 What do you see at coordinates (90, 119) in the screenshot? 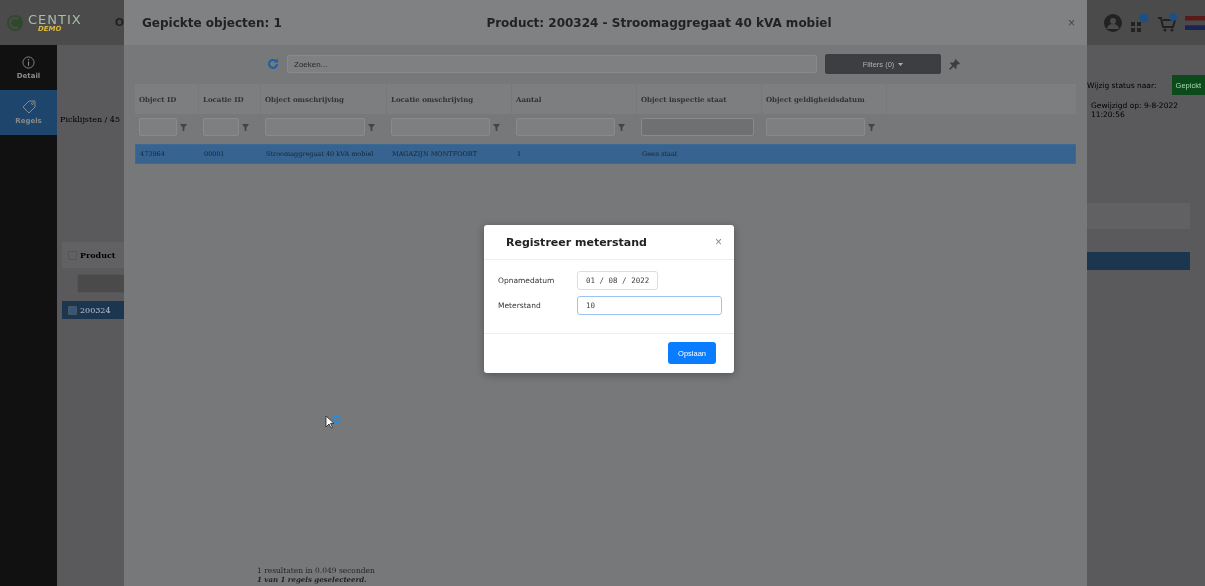
I see `breadcrumb: Picklijsten / 45` at bounding box center [90, 119].